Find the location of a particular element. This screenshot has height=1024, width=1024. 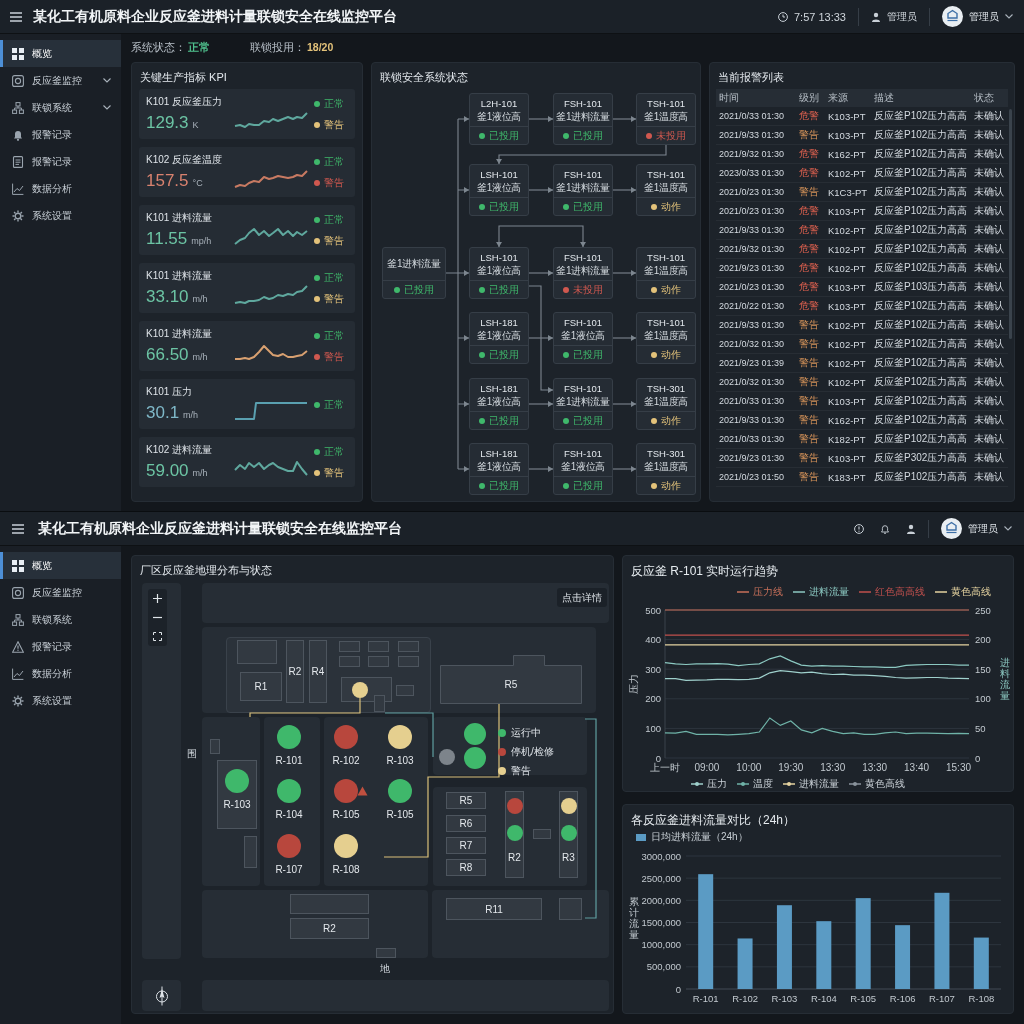

interlock-node: TSH-101 釜1温度高 未投用 is located at coordinates (666, 119).